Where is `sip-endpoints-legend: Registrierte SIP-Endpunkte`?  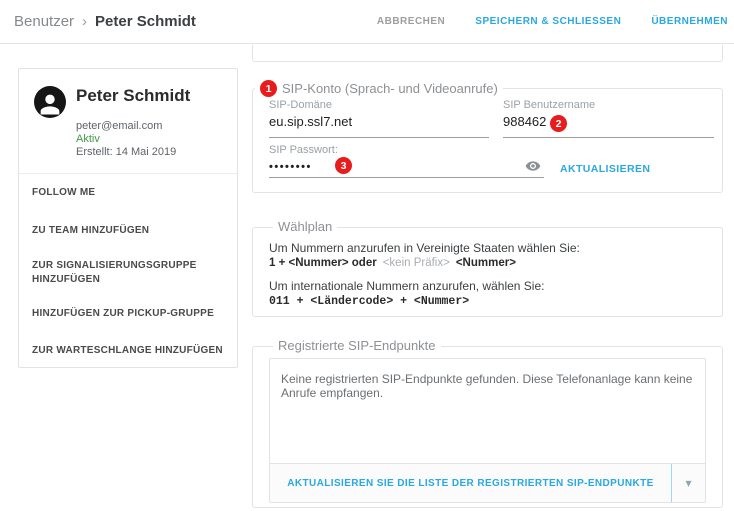
sip-endpoints-legend: Registrierte SIP-Endpunkte is located at coordinates (357, 345).